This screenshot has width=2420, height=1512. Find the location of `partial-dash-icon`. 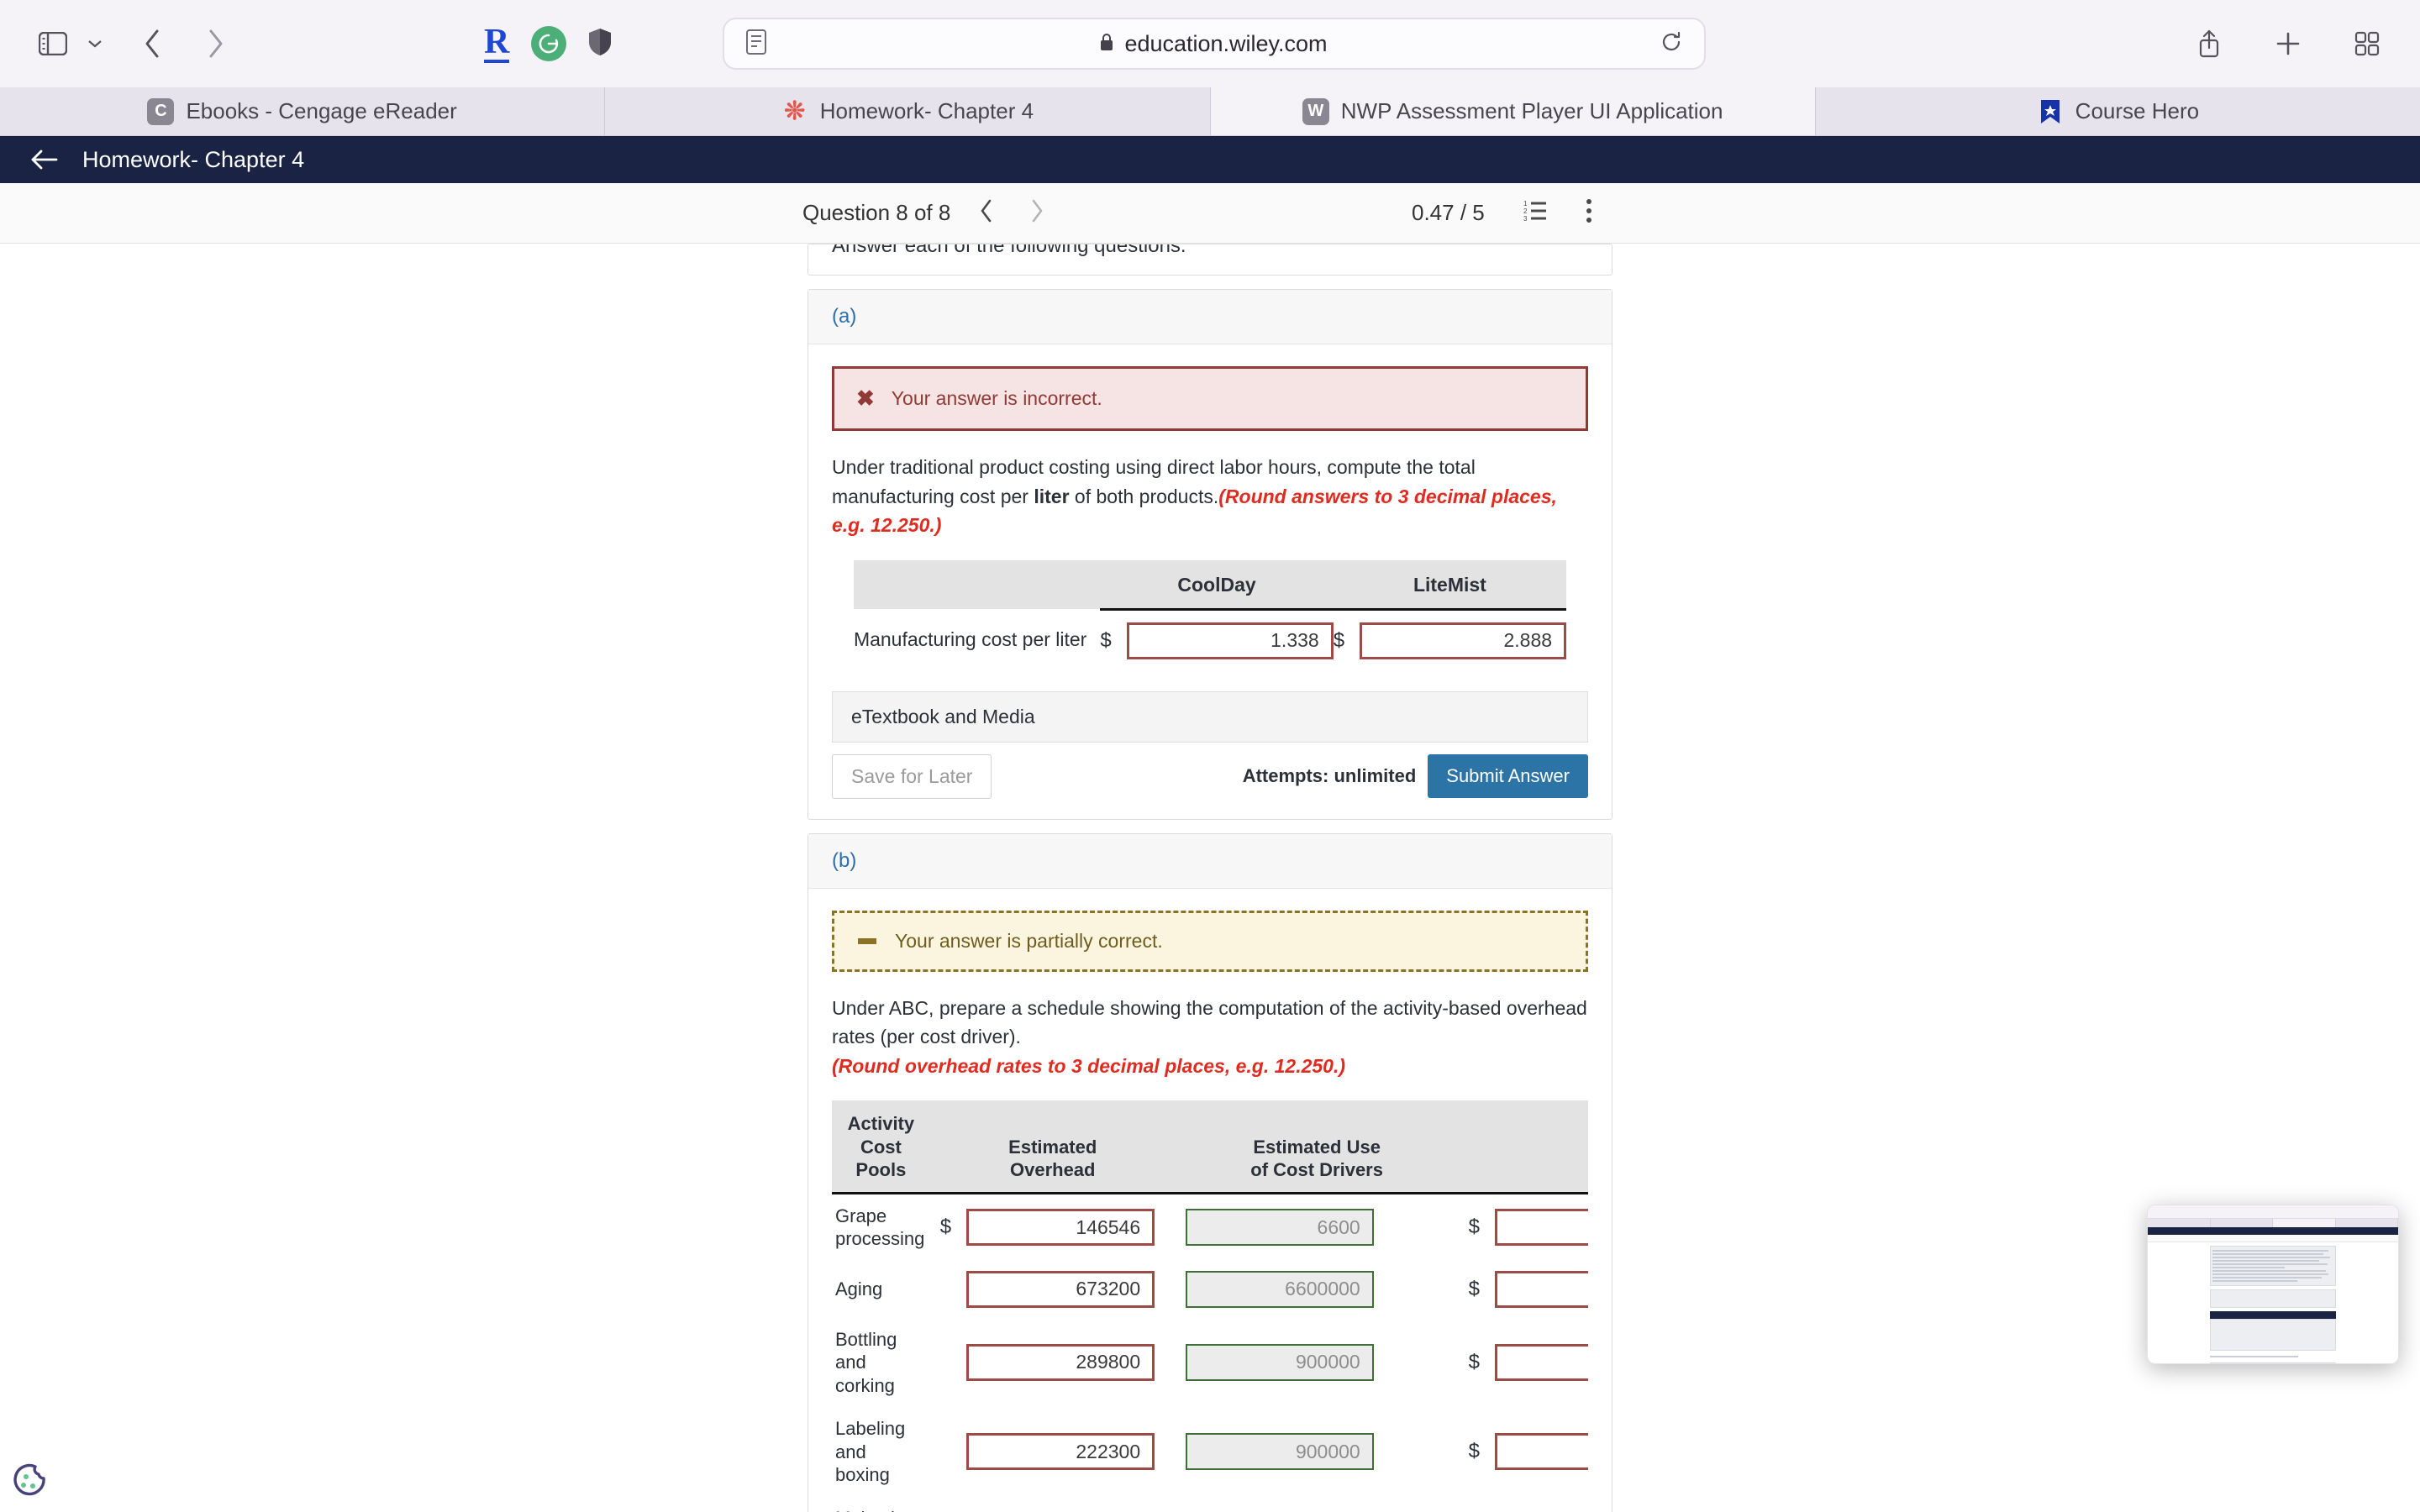

partial-dash-icon is located at coordinates (867, 940).